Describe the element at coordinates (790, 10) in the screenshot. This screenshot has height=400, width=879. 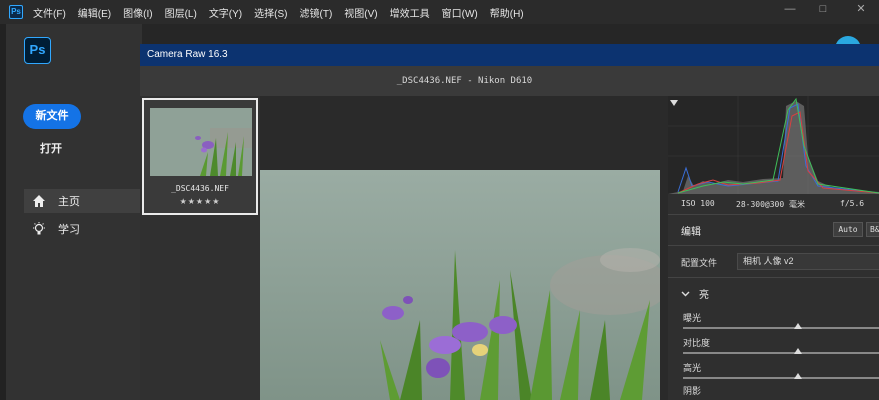
I see `minimize-button: —` at that location.